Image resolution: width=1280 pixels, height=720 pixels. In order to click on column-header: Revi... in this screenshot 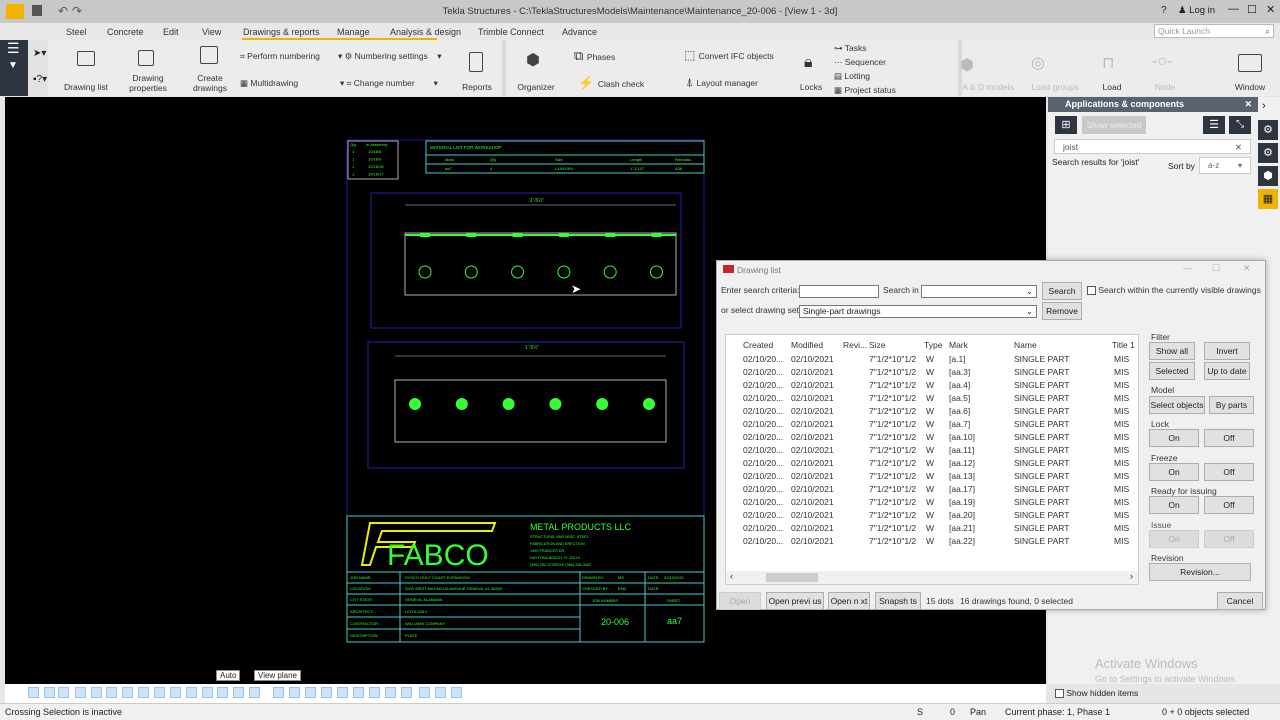, I will do `click(855, 345)`.